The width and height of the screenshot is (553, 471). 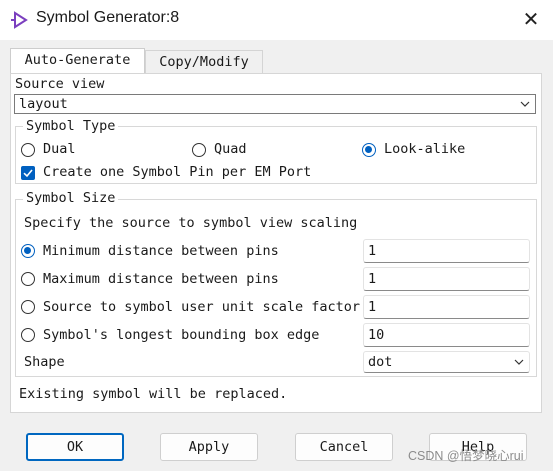 What do you see at coordinates (108, 17) in the screenshot?
I see `window-title: Symbol Generator:8` at bounding box center [108, 17].